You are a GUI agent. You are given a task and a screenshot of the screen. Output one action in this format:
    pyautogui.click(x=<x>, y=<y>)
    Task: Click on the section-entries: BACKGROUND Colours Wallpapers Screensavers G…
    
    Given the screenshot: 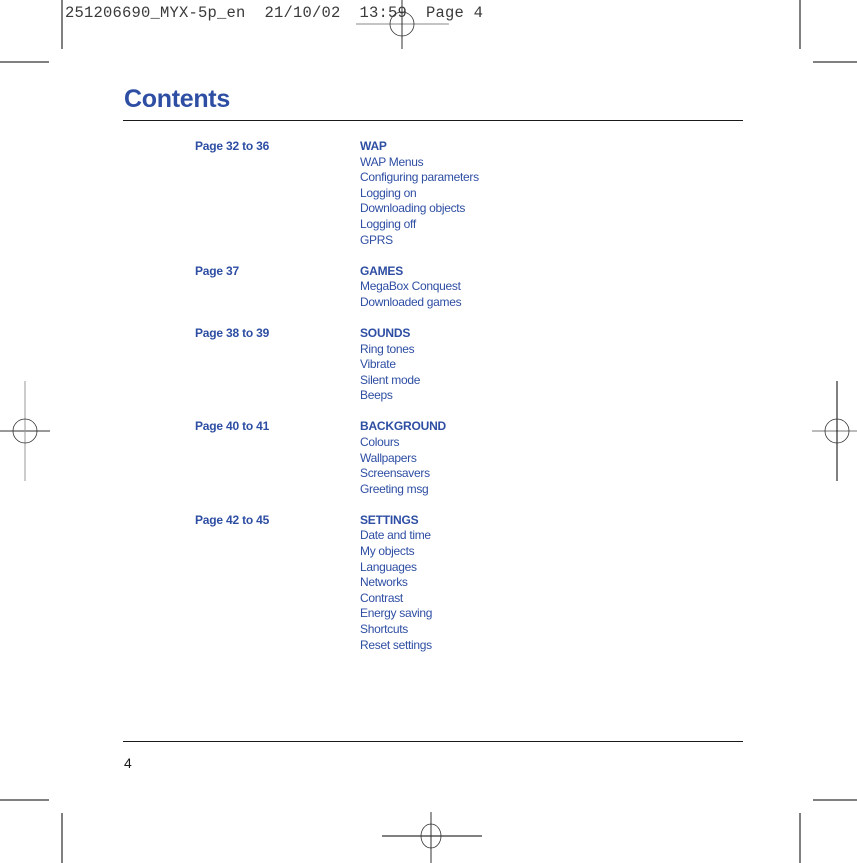 What is the action you would take?
    pyautogui.click(x=403, y=458)
    